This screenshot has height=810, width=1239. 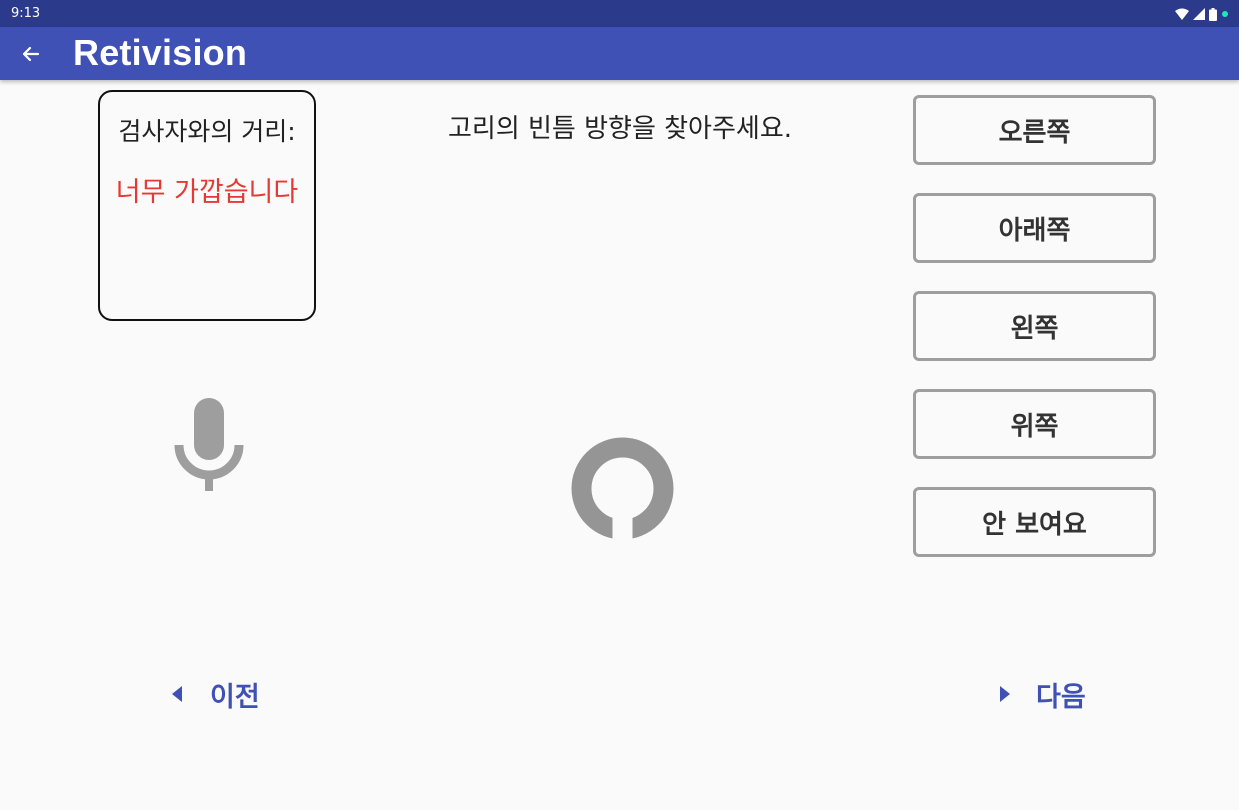 What do you see at coordinates (1034, 424) in the screenshot?
I see `answer-up-button: 위쪽` at bounding box center [1034, 424].